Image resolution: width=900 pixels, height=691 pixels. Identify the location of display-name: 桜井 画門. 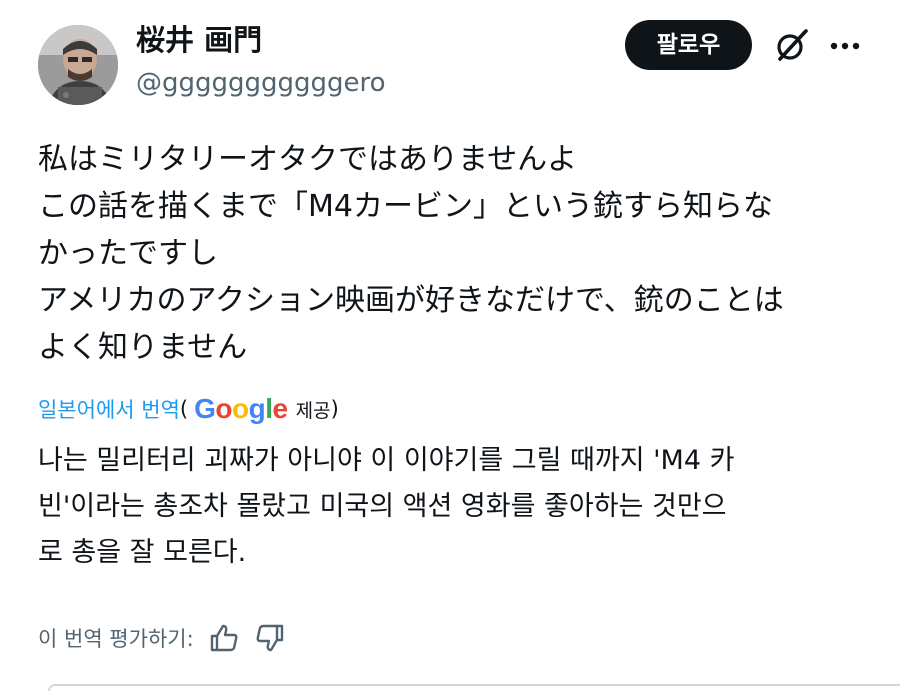
(199, 40).